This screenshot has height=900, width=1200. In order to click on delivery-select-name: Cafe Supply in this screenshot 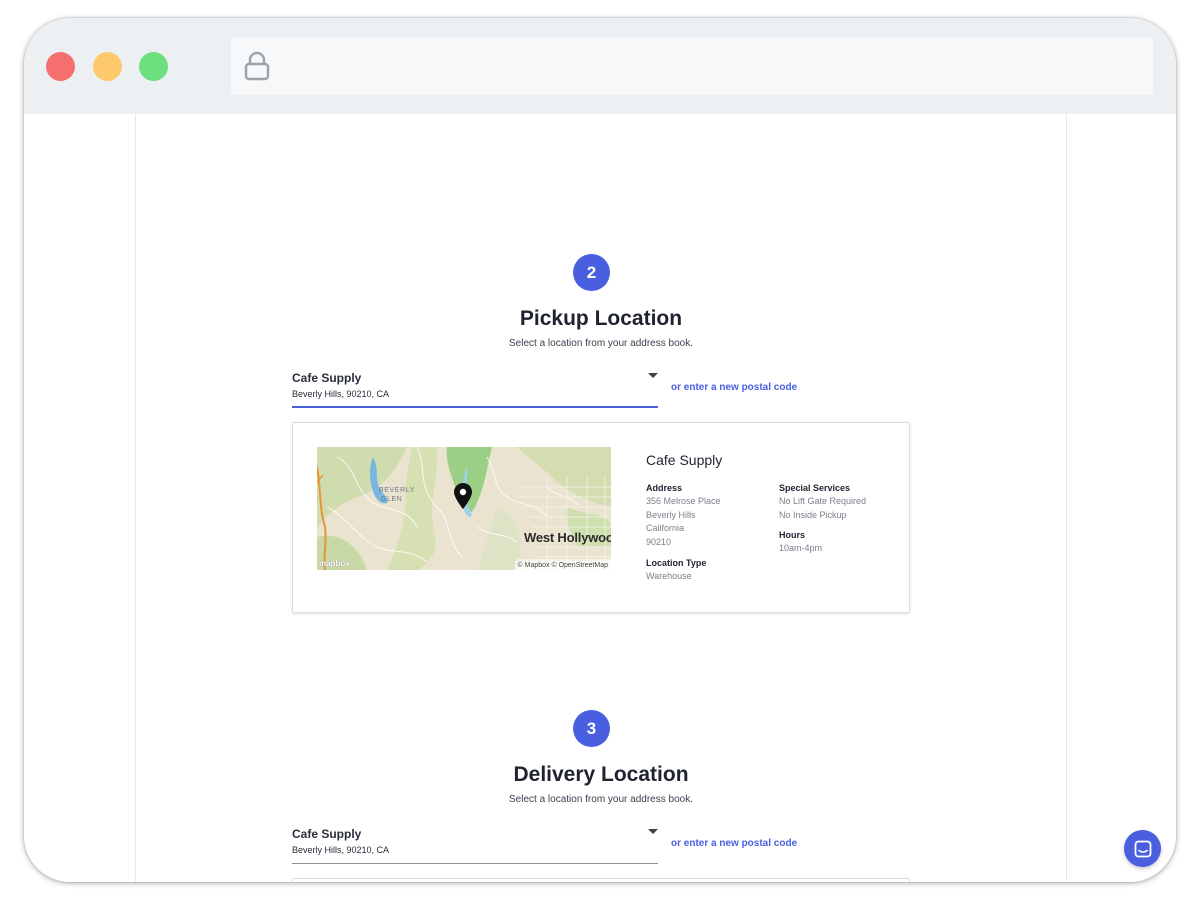, I will do `click(327, 834)`.